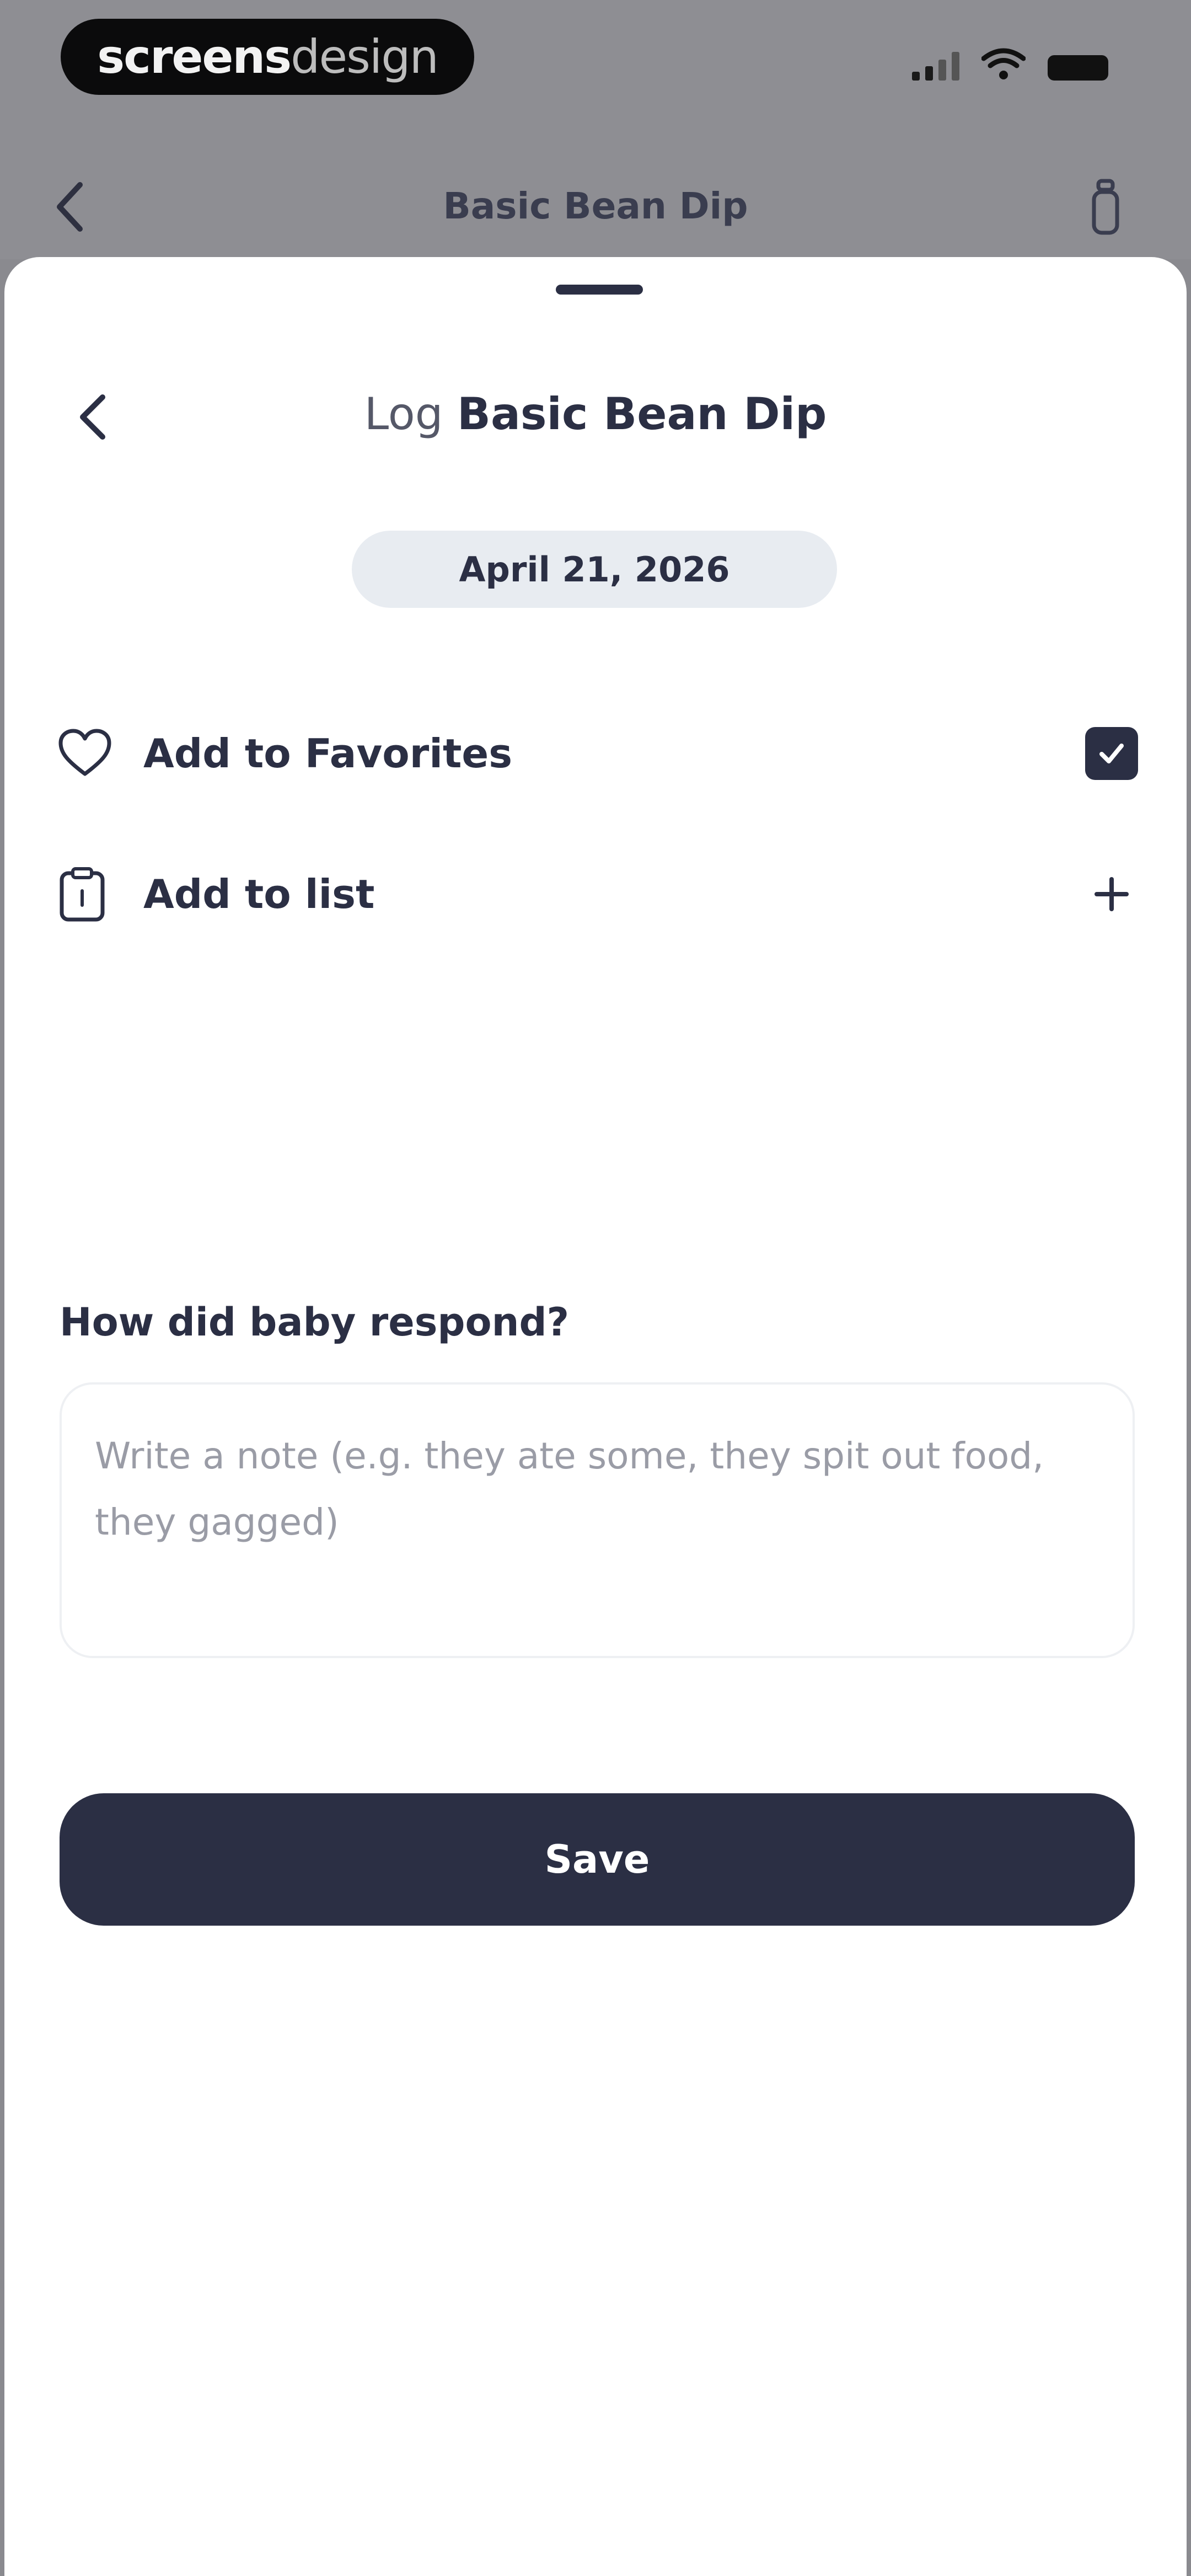  What do you see at coordinates (597, 753) in the screenshot?
I see `favorites-row: Add to Favorites` at bounding box center [597, 753].